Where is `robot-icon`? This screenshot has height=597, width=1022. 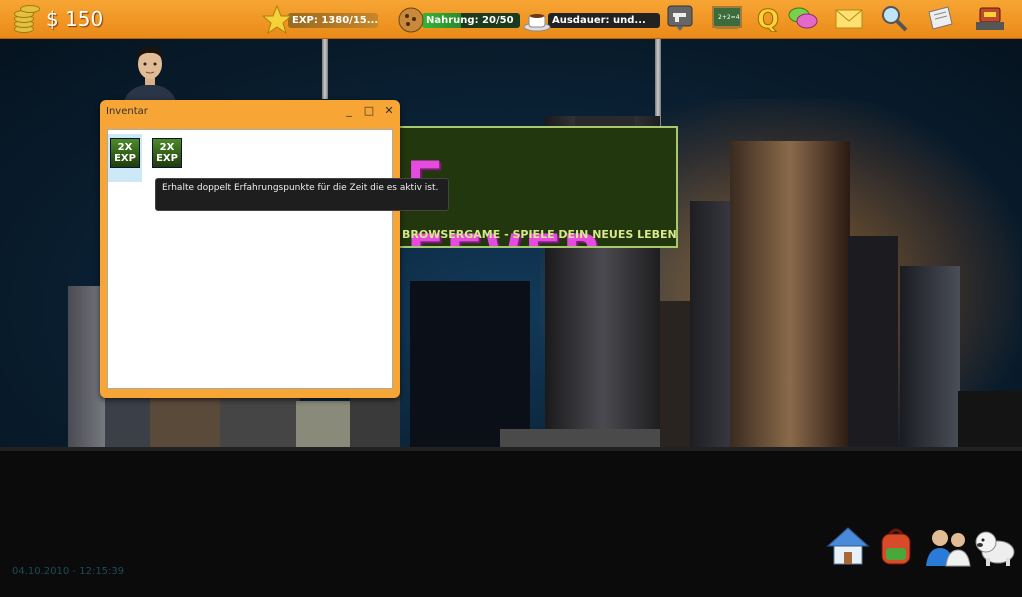 robot-icon is located at coordinates (990, 18).